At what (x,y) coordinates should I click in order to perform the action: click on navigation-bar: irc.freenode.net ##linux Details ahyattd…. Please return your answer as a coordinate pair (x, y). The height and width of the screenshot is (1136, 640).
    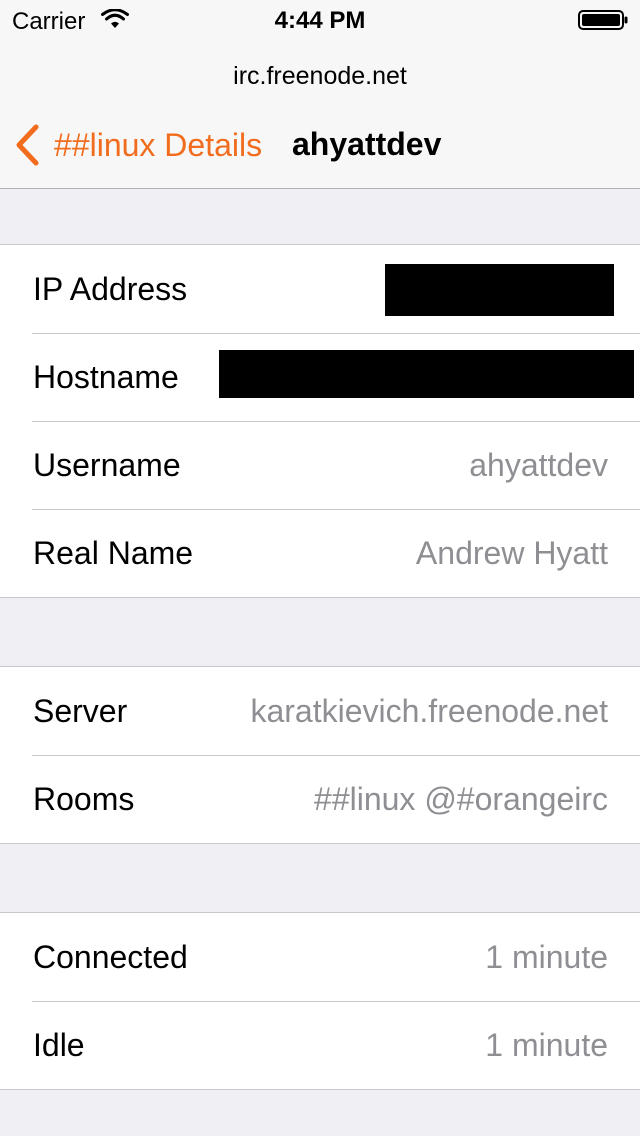
    Looking at the image, I should click on (320, 114).